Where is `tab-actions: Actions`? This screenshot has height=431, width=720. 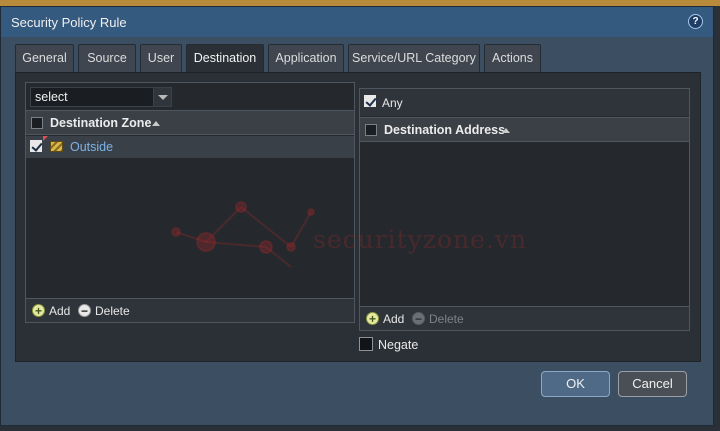
tab-actions: Actions is located at coordinates (512, 58).